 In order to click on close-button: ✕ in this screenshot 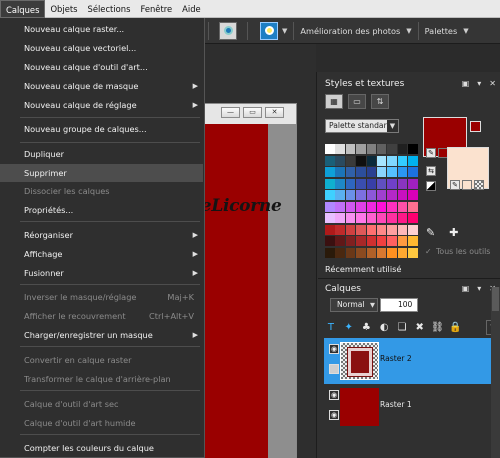, I will do `click(274, 112)`.